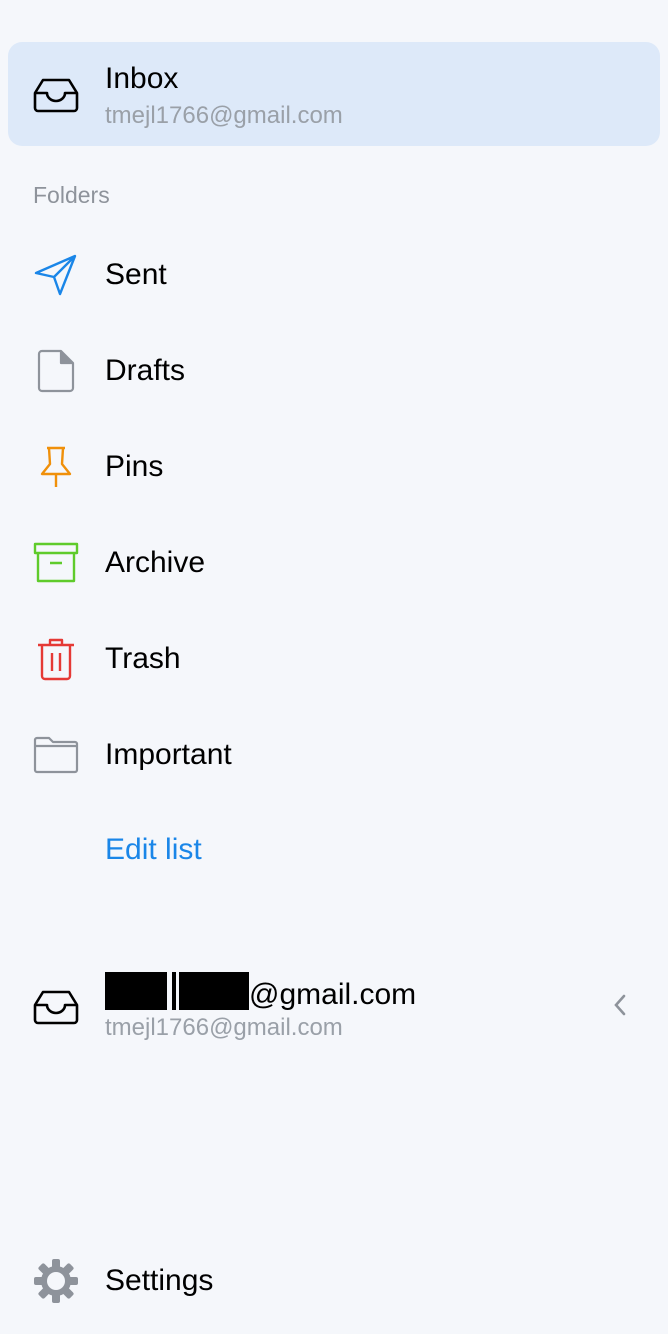  Describe the element at coordinates (136, 274) in the screenshot. I see `folder-label: Sent` at that location.